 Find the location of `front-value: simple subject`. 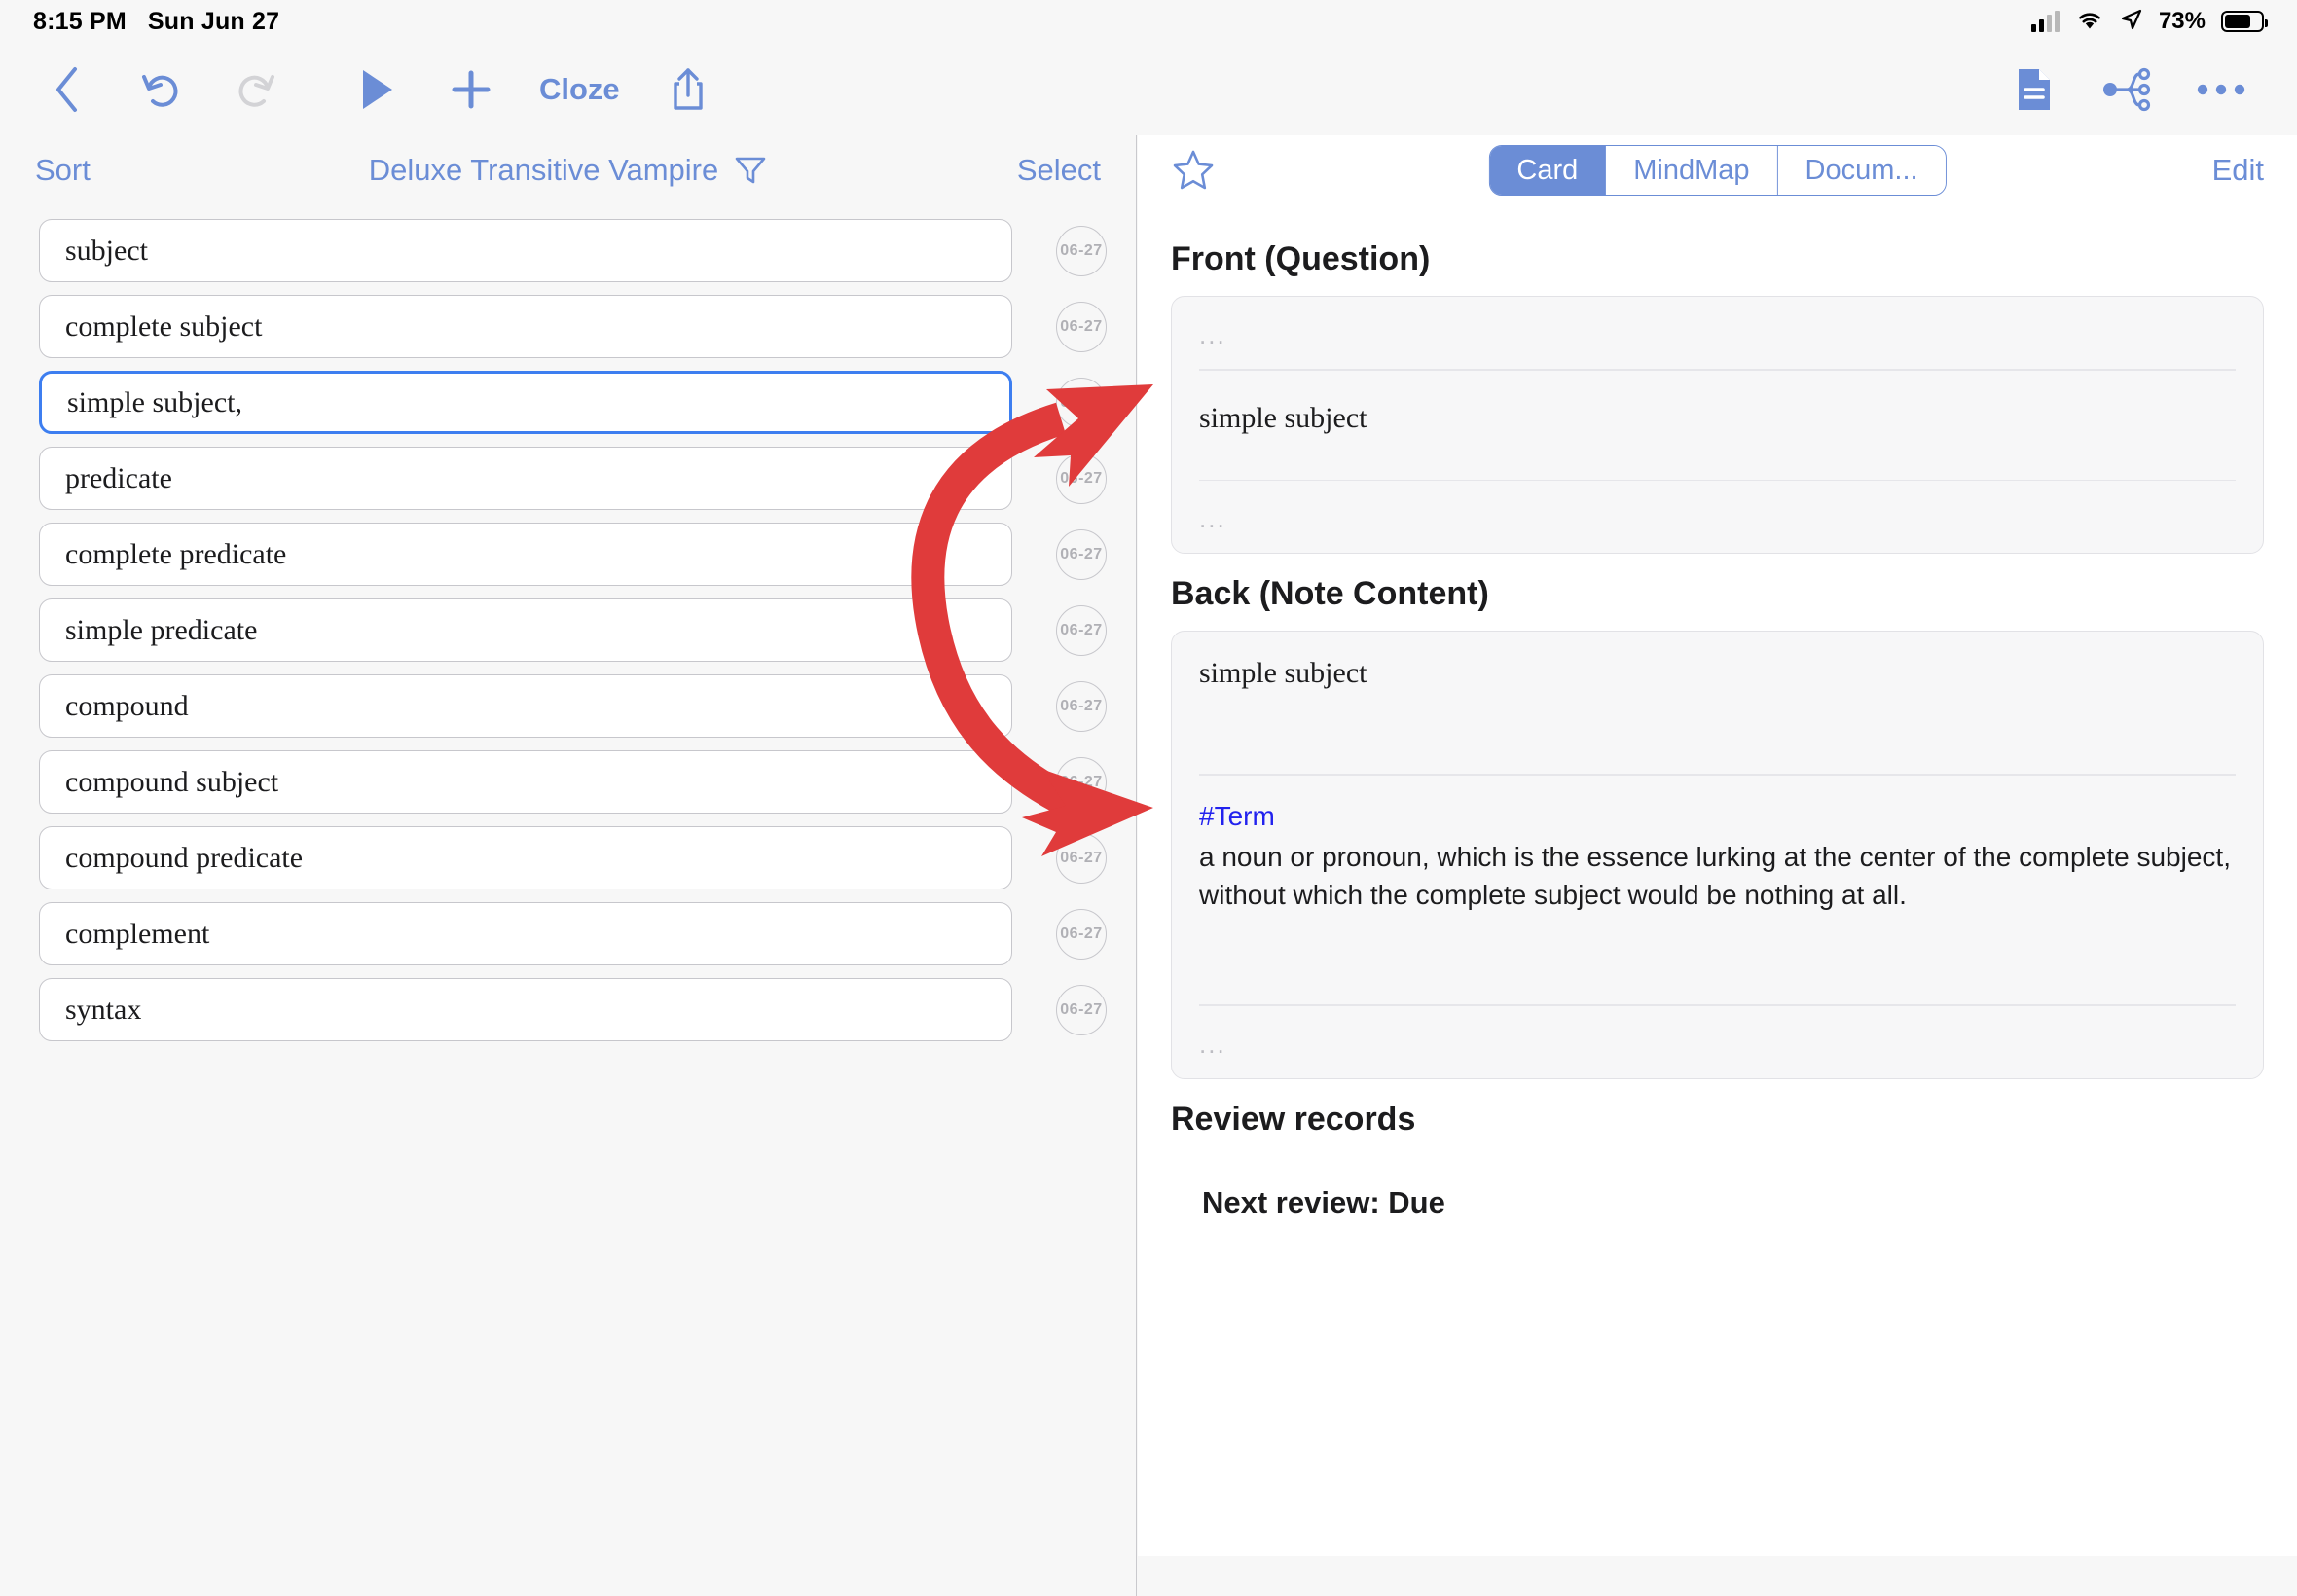

front-value: simple subject is located at coordinates (1717, 425).